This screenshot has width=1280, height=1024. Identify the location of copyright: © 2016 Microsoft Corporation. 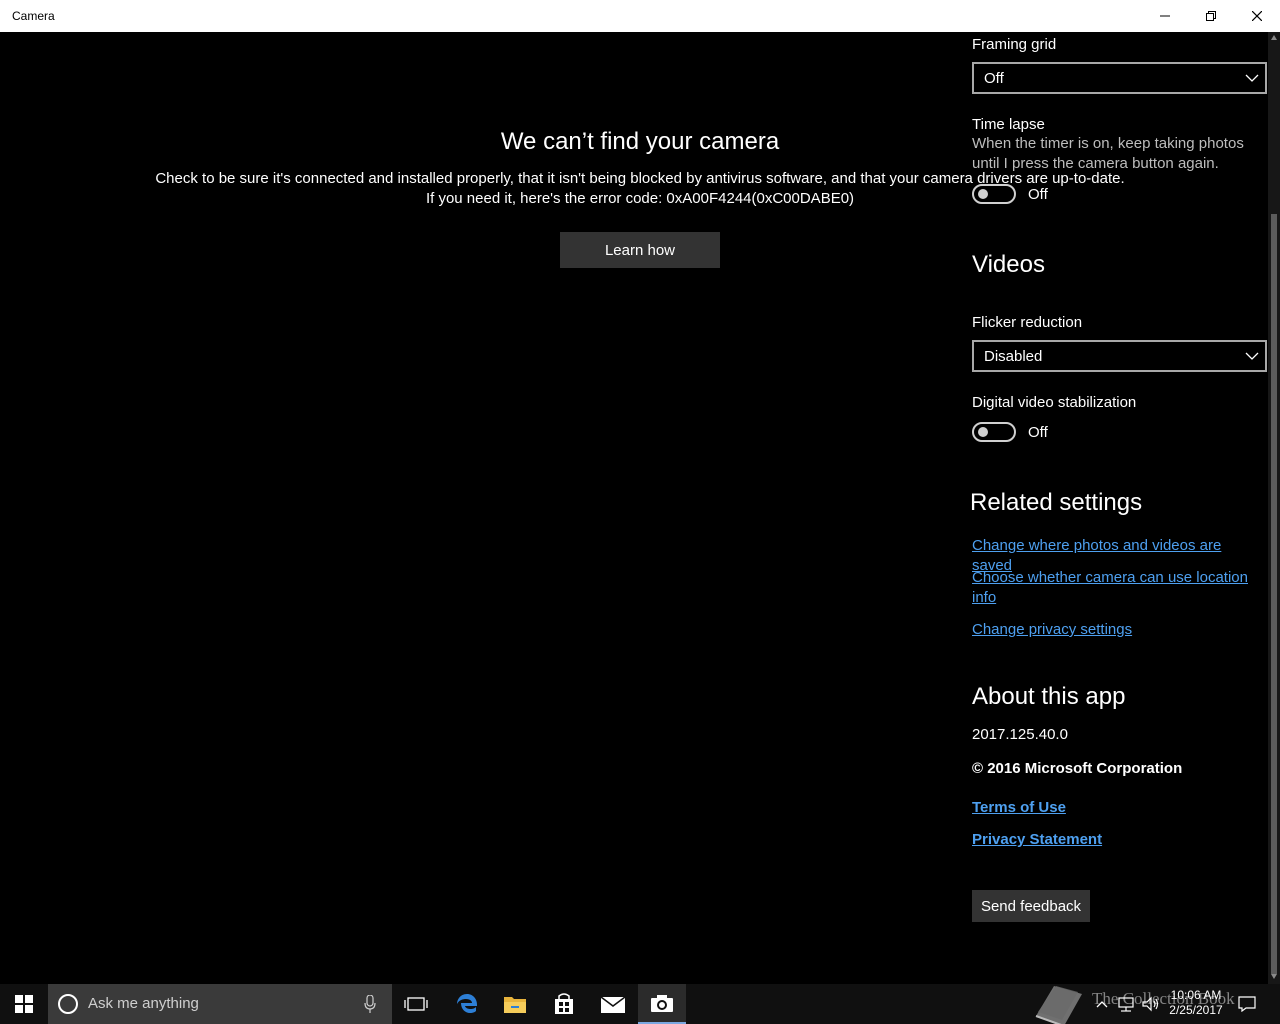
(1077, 768).